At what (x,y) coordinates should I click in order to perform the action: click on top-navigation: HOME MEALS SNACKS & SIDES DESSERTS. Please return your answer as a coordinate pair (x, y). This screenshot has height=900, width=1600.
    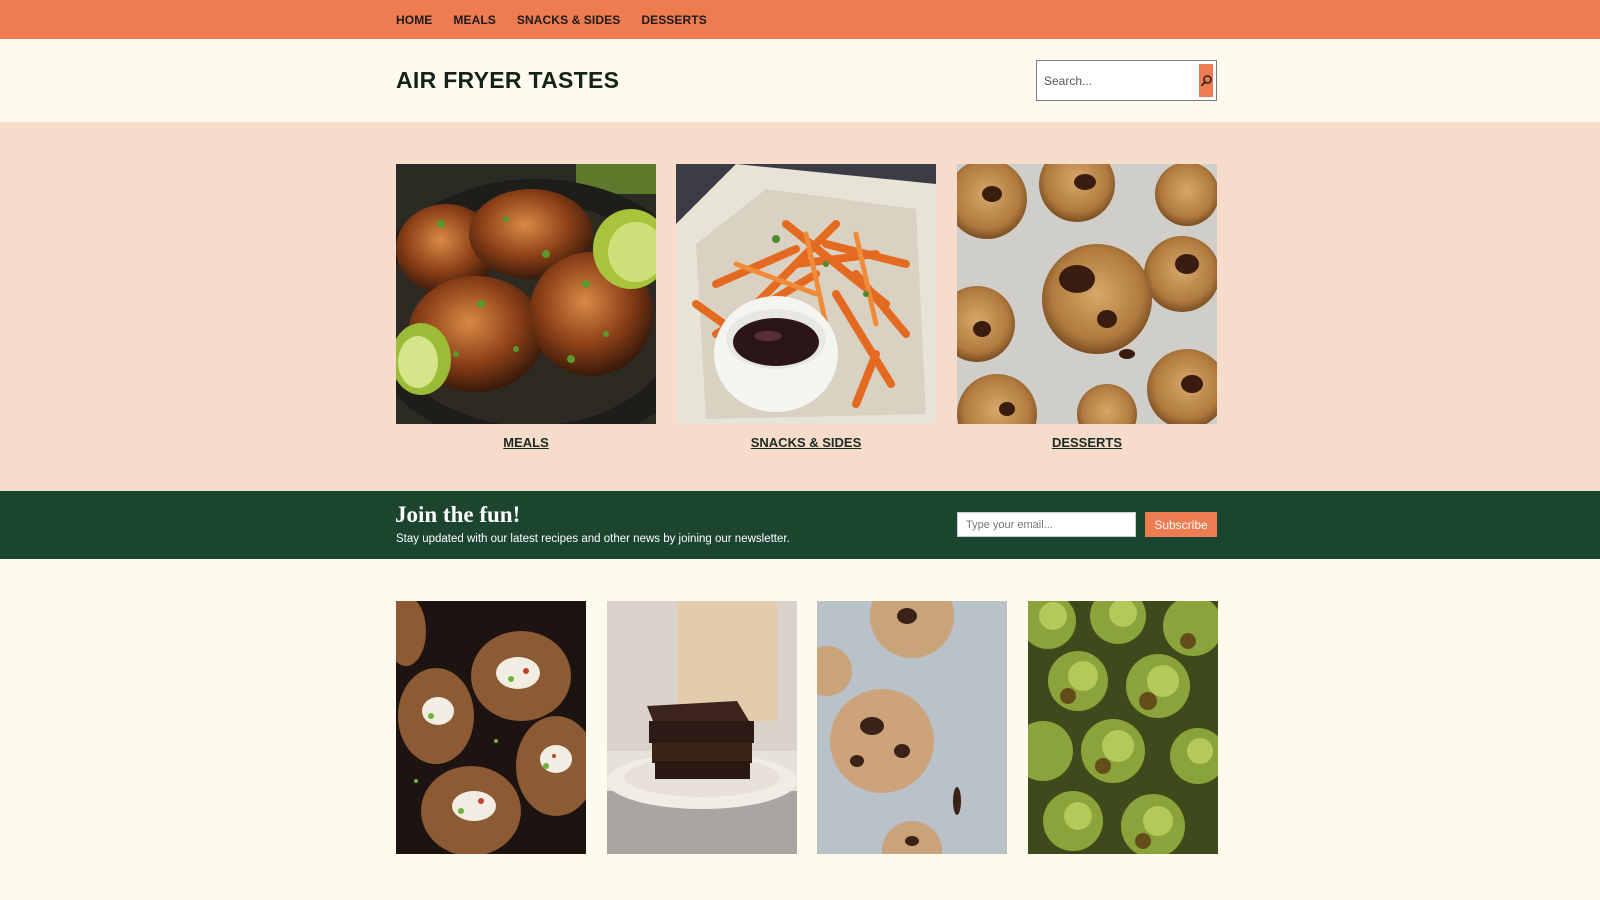
    Looking at the image, I should click on (800, 19).